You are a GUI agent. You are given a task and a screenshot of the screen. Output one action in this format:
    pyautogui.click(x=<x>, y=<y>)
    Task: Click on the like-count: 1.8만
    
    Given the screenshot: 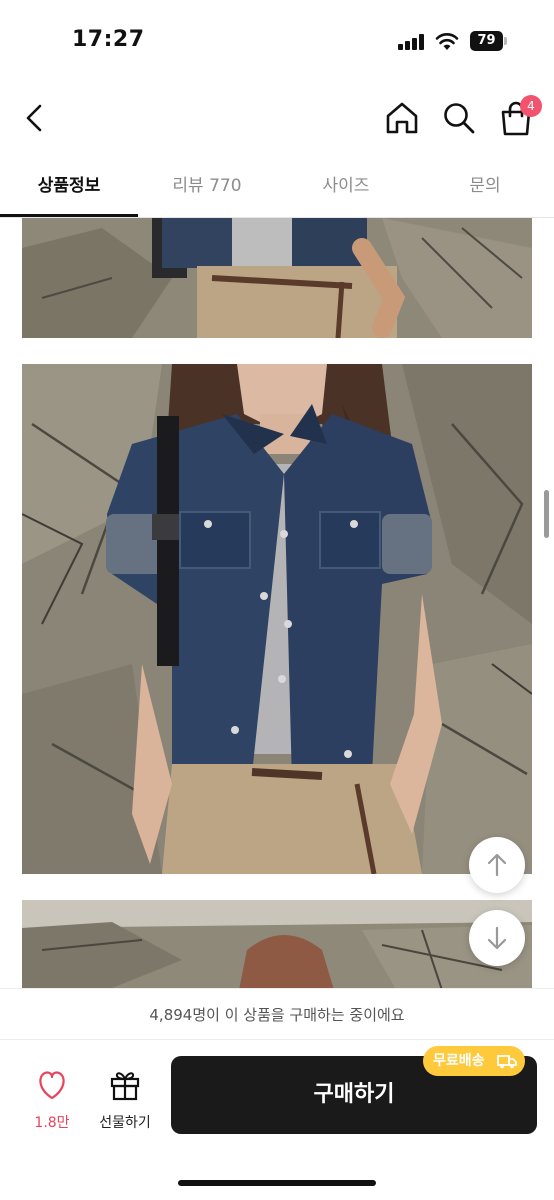 What is the action you would take?
    pyautogui.click(x=52, y=1123)
    